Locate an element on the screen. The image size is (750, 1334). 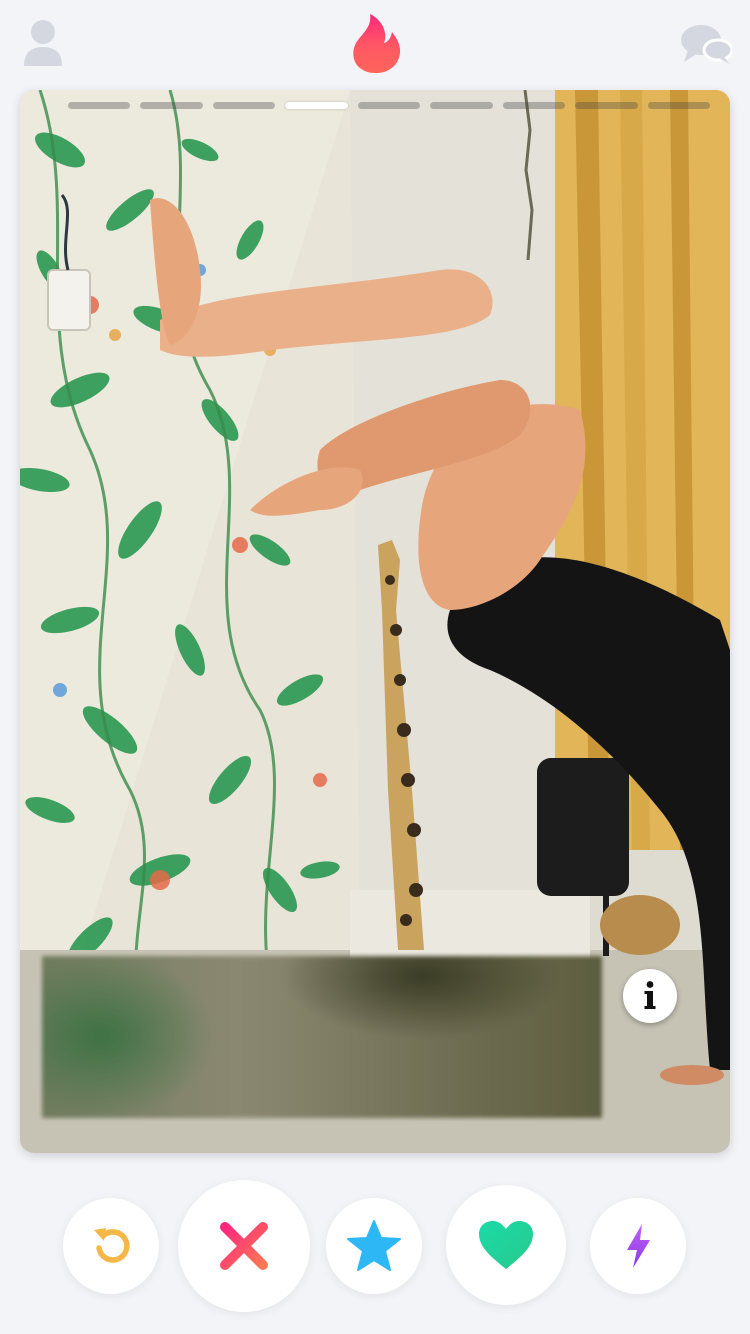
x-icon is located at coordinates (244, 1246).